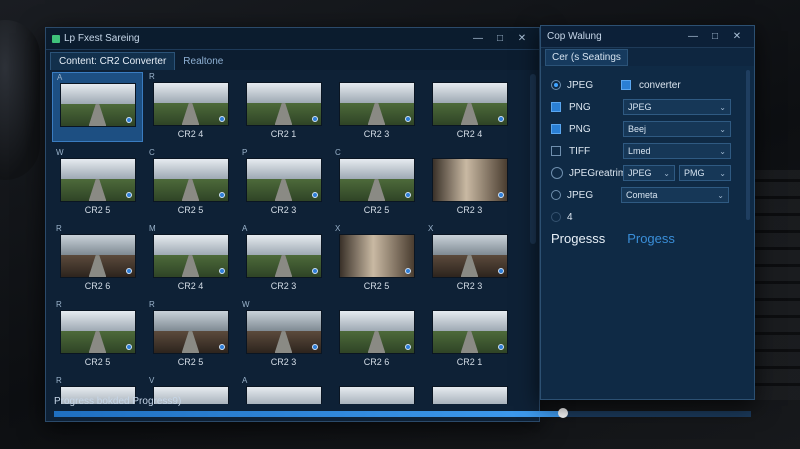 The image size is (800, 449). I want to click on thumbnail-item: X CR2 5, so click(376, 259).